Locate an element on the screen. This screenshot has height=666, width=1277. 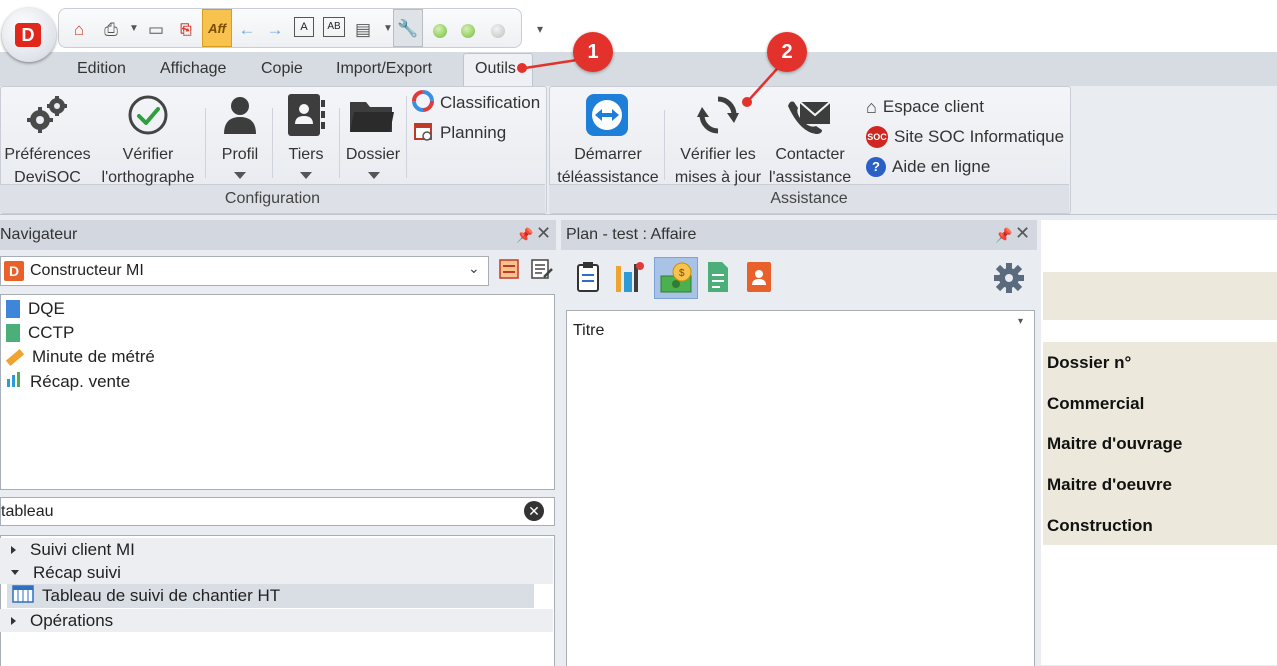
refresh-icon is located at coordinates (718, 115).